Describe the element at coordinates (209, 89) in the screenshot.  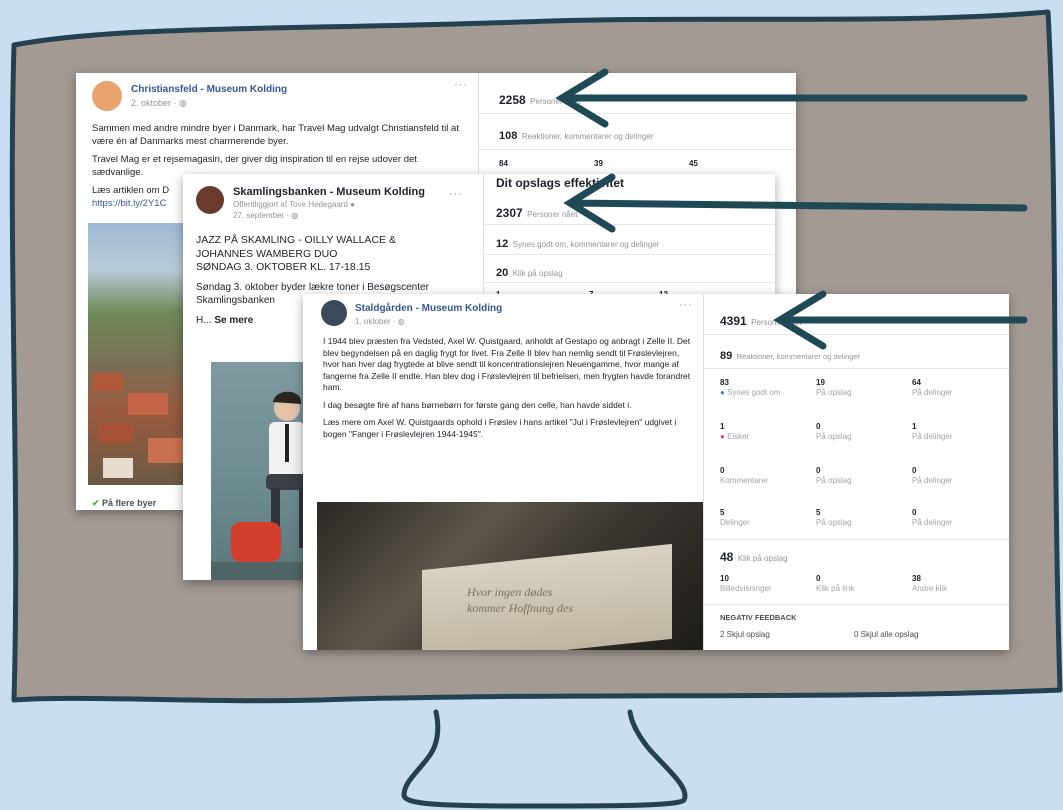
I see `page-name: Christiansfeld - Museum Kolding` at that location.